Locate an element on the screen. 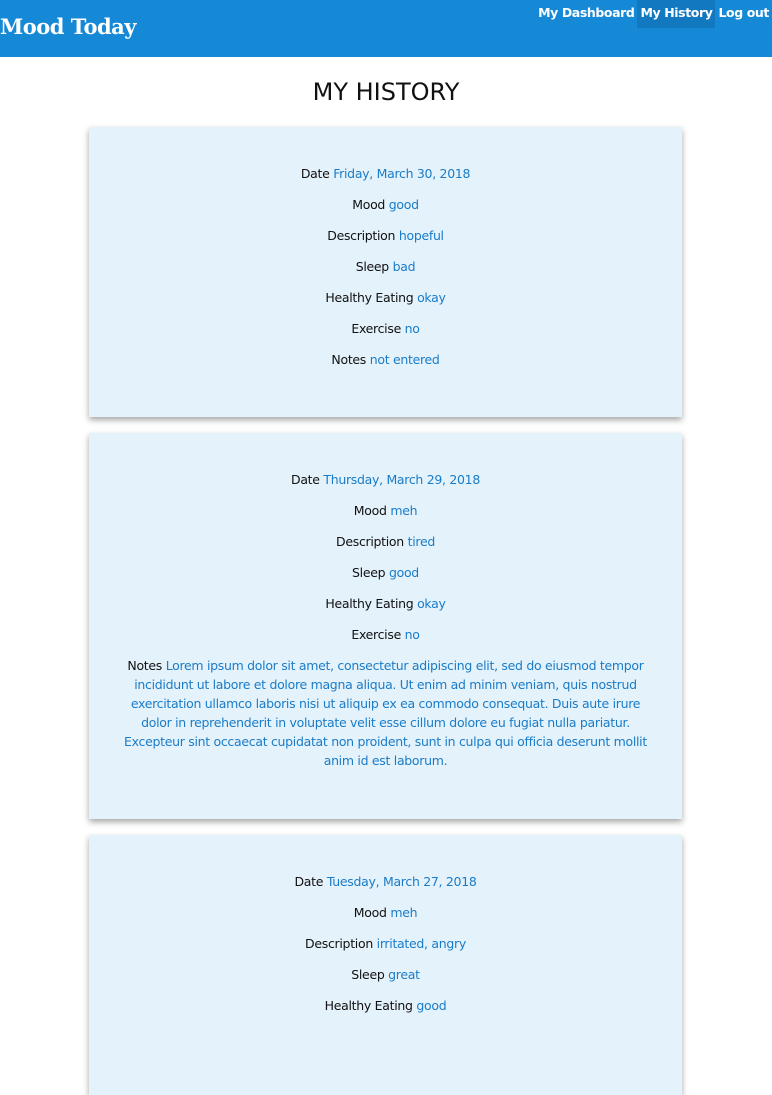 The height and width of the screenshot is (1095, 772). entry-sleep-row: Sleep bad is located at coordinates (385, 266).